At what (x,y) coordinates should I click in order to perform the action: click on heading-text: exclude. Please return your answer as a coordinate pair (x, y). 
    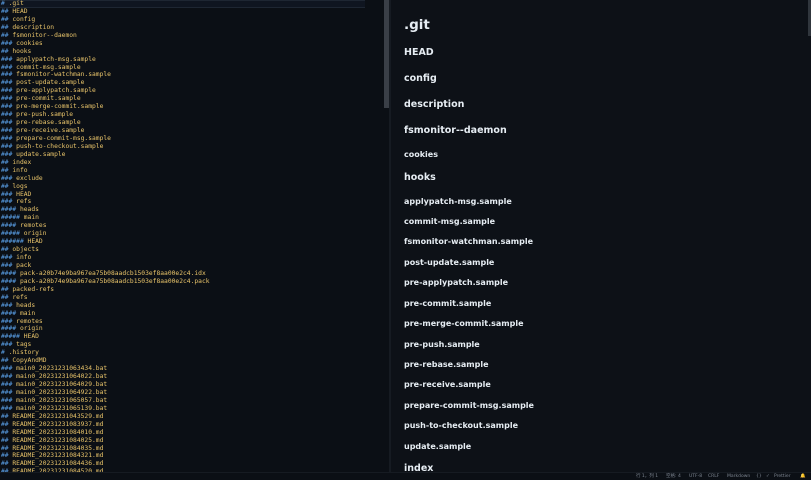
    Looking at the image, I should click on (29, 178).